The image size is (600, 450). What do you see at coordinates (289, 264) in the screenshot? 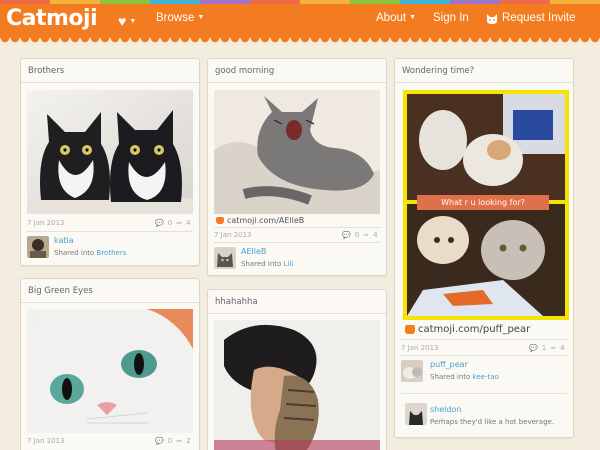
I see `collection-link: Lili` at bounding box center [289, 264].